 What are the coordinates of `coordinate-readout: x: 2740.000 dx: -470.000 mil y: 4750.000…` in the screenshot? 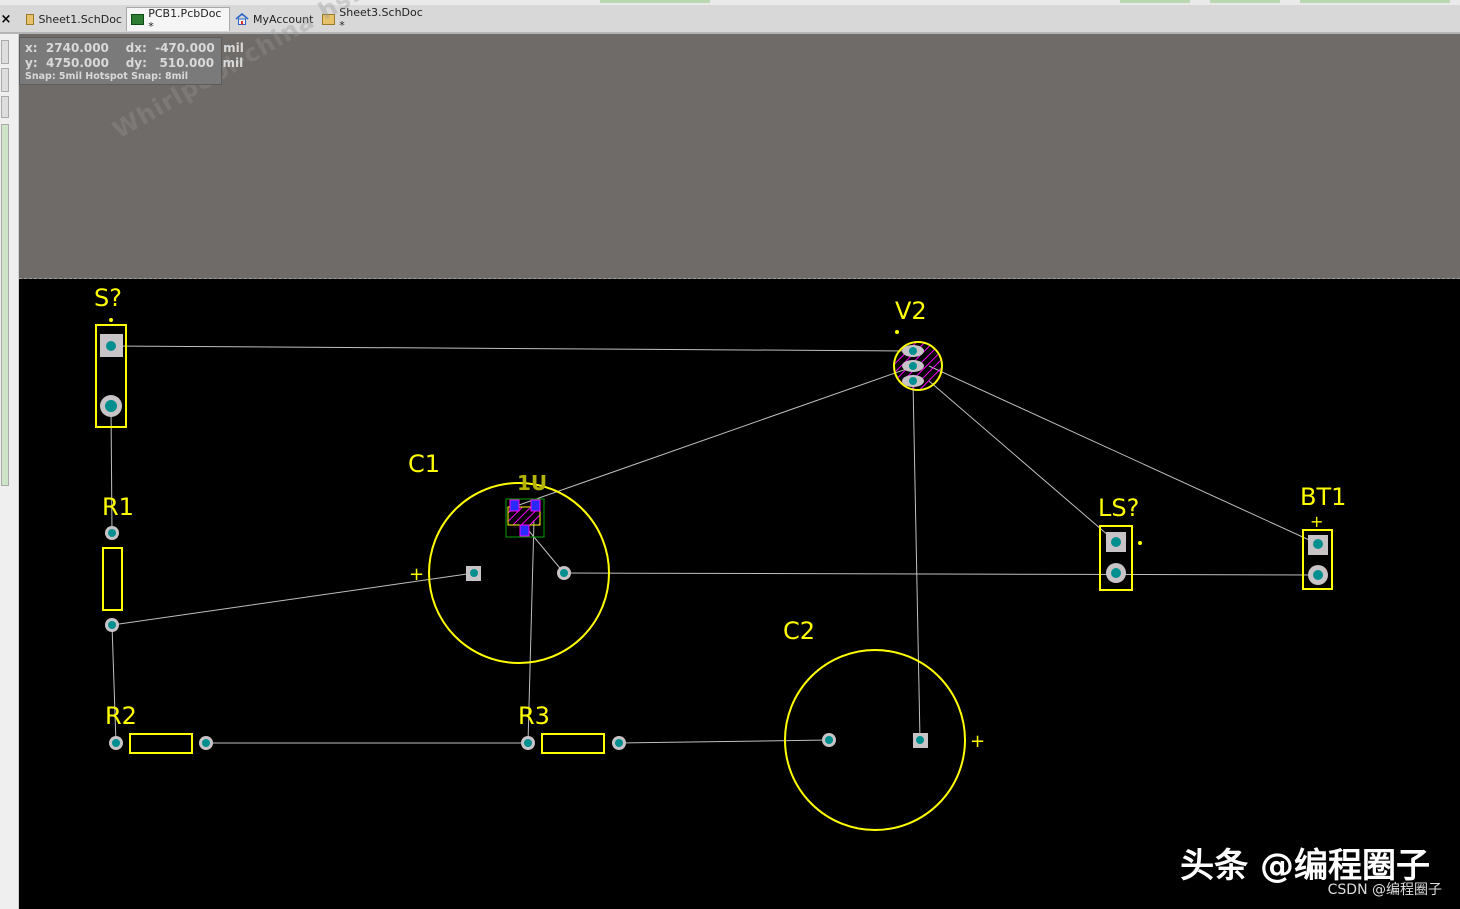 It's located at (131, 61).